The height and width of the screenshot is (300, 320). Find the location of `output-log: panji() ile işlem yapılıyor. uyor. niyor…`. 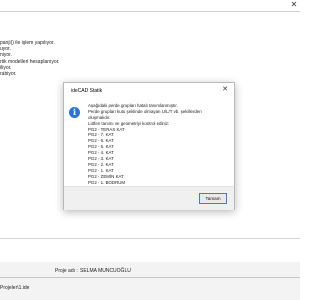

output-log: panji() ile işlem yapılıyor. uyor. niyor… is located at coordinates (29, 58).